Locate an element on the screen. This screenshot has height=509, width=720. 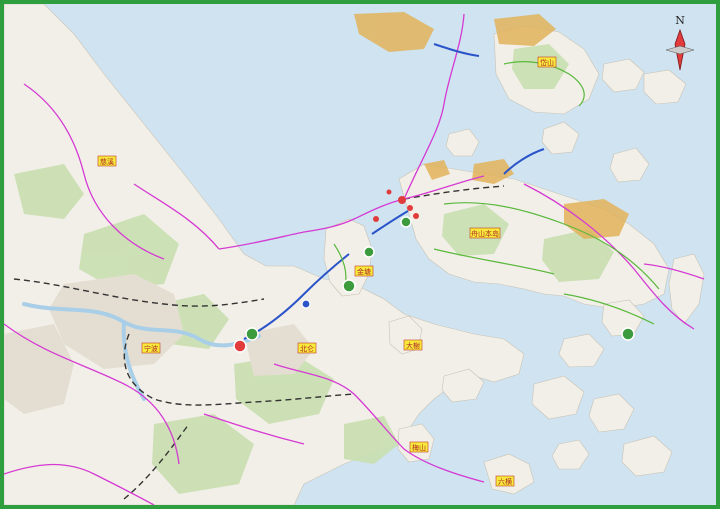
label-jintang: 金塘 is located at coordinates (364, 271).